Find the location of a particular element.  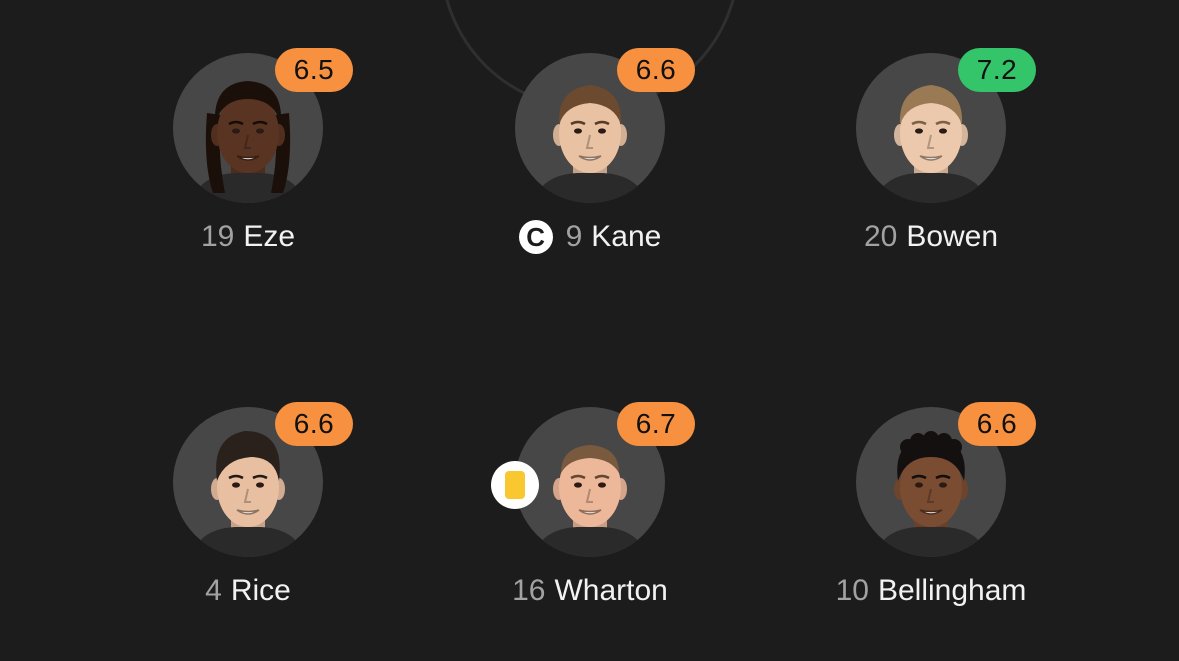

player-card: 6.7 16 Wharton is located at coordinates (590, 514).